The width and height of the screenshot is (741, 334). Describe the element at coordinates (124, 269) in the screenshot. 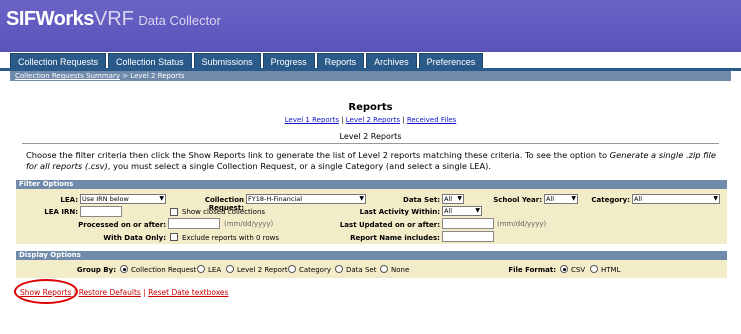

I see `groupby-collection-radio` at that location.